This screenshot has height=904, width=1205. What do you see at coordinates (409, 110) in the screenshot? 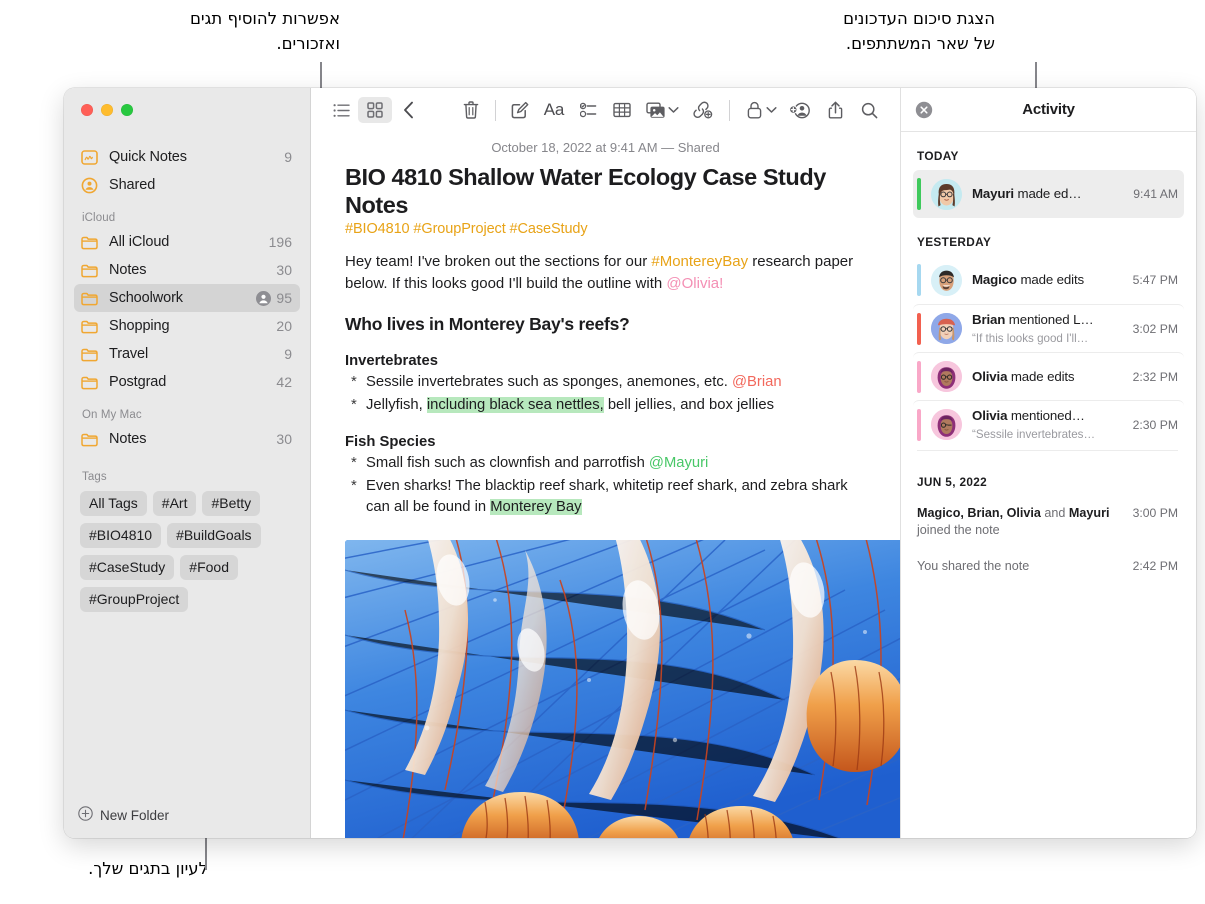
I see `back-button` at bounding box center [409, 110].